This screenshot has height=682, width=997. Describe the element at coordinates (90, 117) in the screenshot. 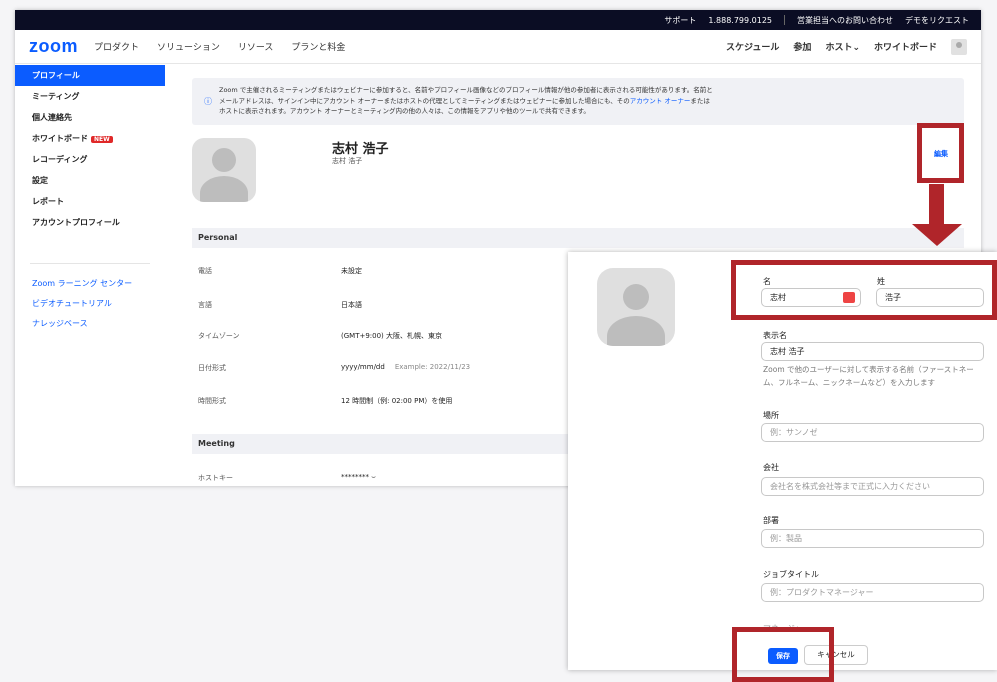

I see `sidebar-item-contacts: 個人連絡先` at that location.